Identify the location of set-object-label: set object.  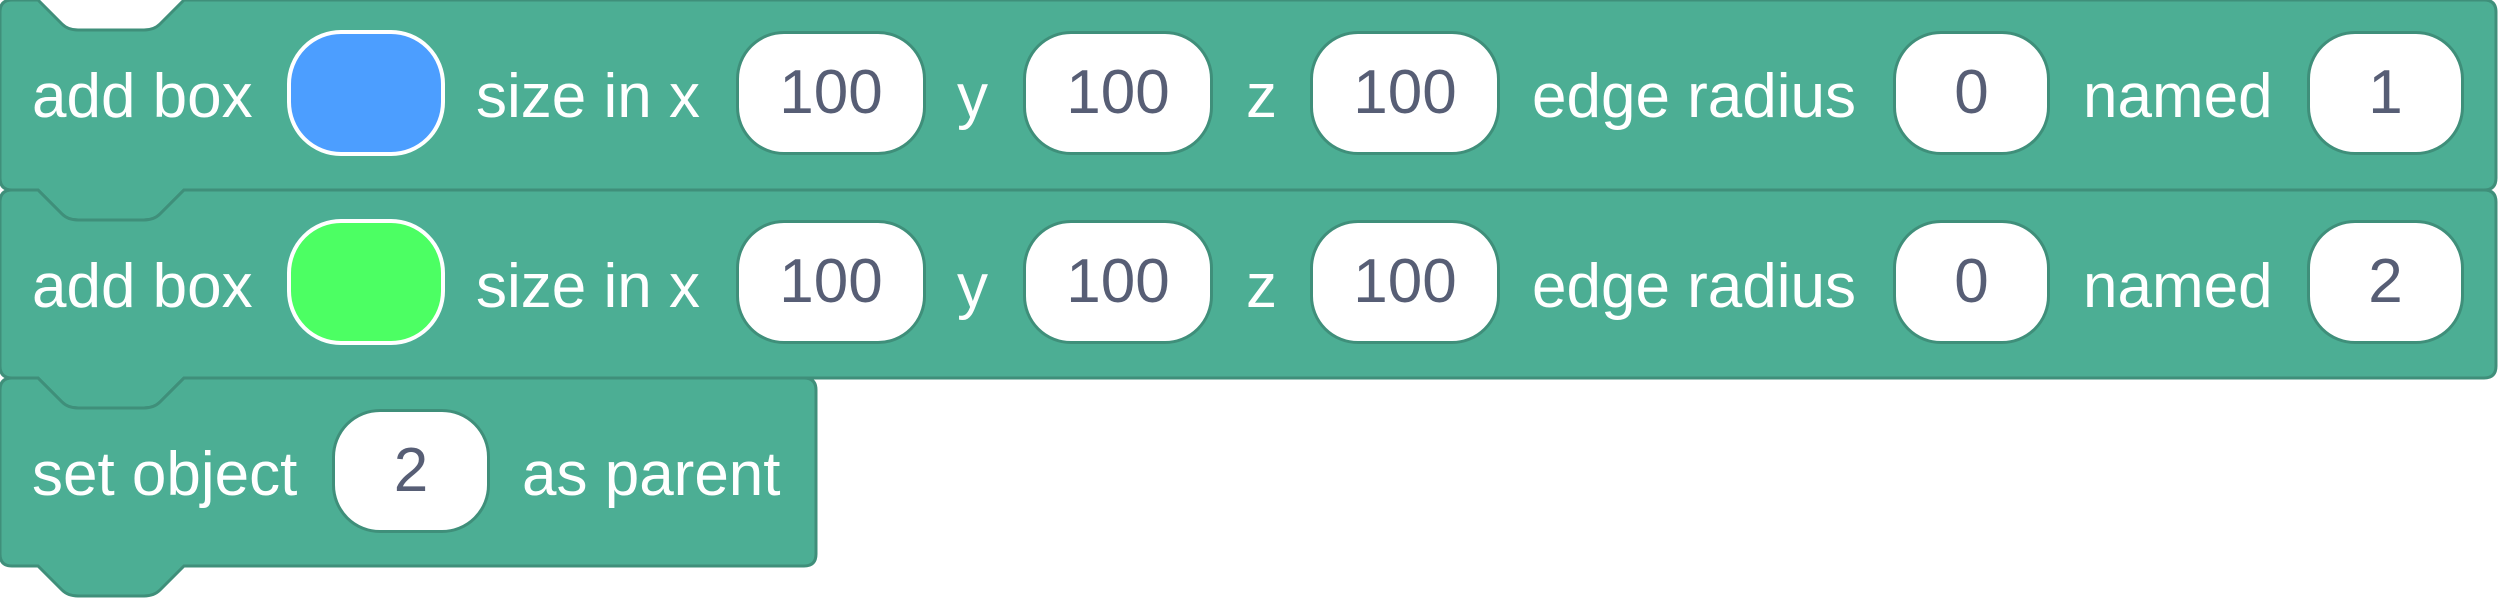
(165, 474).